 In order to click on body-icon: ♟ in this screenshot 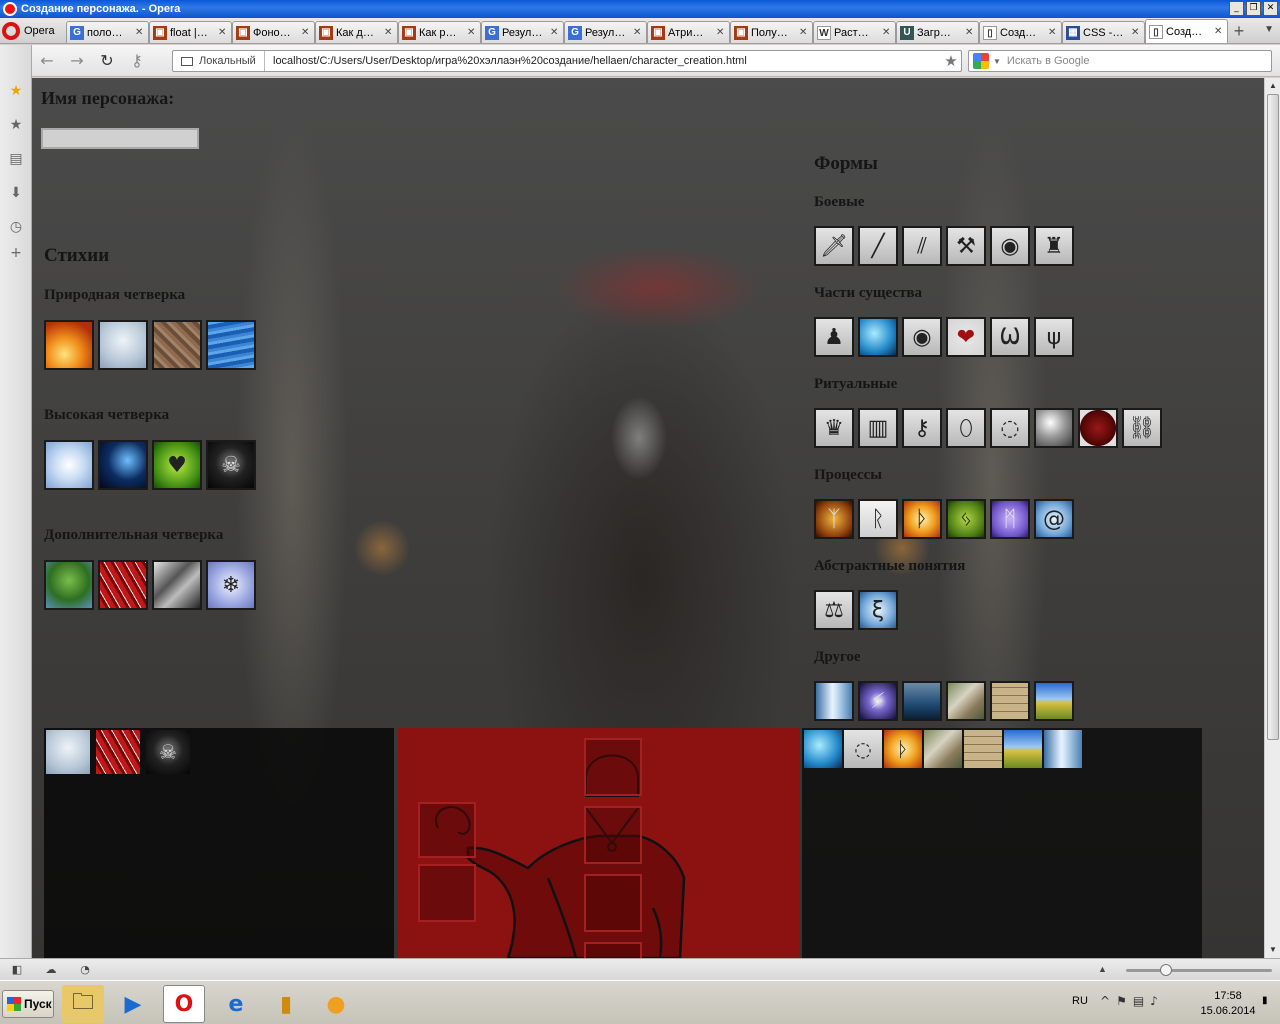, I will do `click(834, 337)`.